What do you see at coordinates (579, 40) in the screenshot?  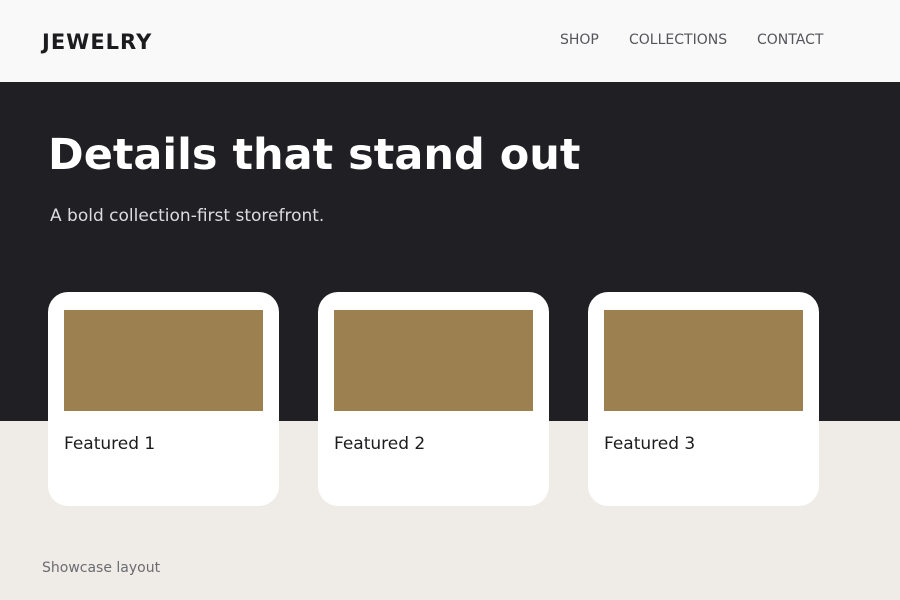 I see `nav-link-shop: SHOP` at bounding box center [579, 40].